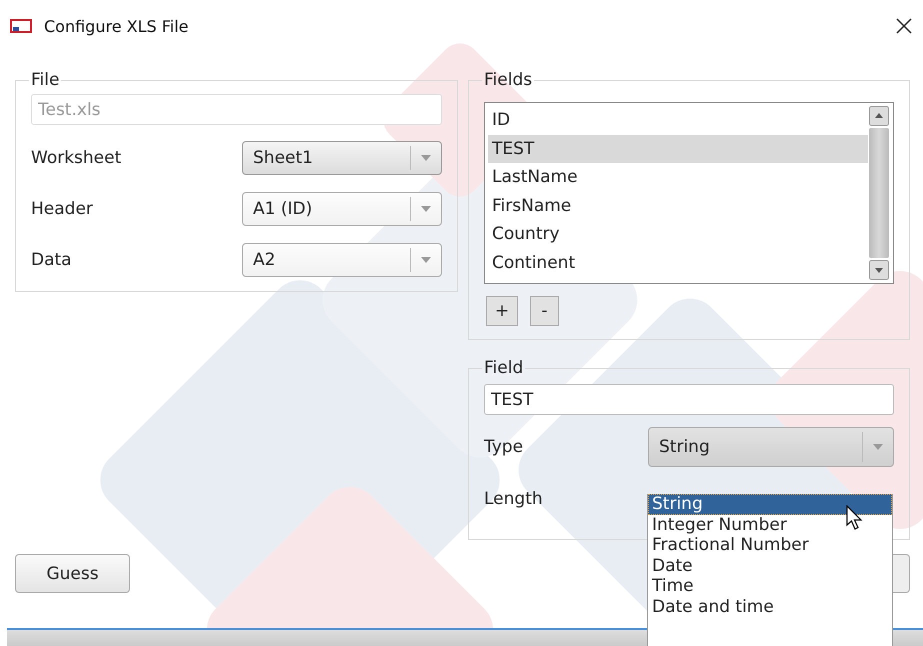 The height and width of the screenshot is (646, 923). Describe the element at coordinates (62, 209) in the screenshot. I see `field-label: Header` at that location.